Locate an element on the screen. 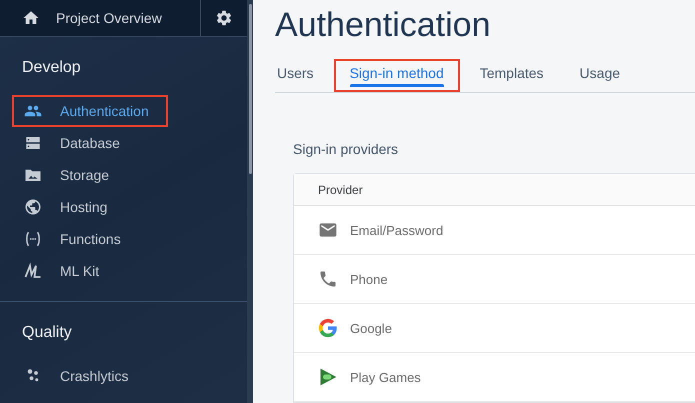 The height and width of the screenshot is (403, 695). project-overview-link: Project Overview is located at coordinates (109, 18).